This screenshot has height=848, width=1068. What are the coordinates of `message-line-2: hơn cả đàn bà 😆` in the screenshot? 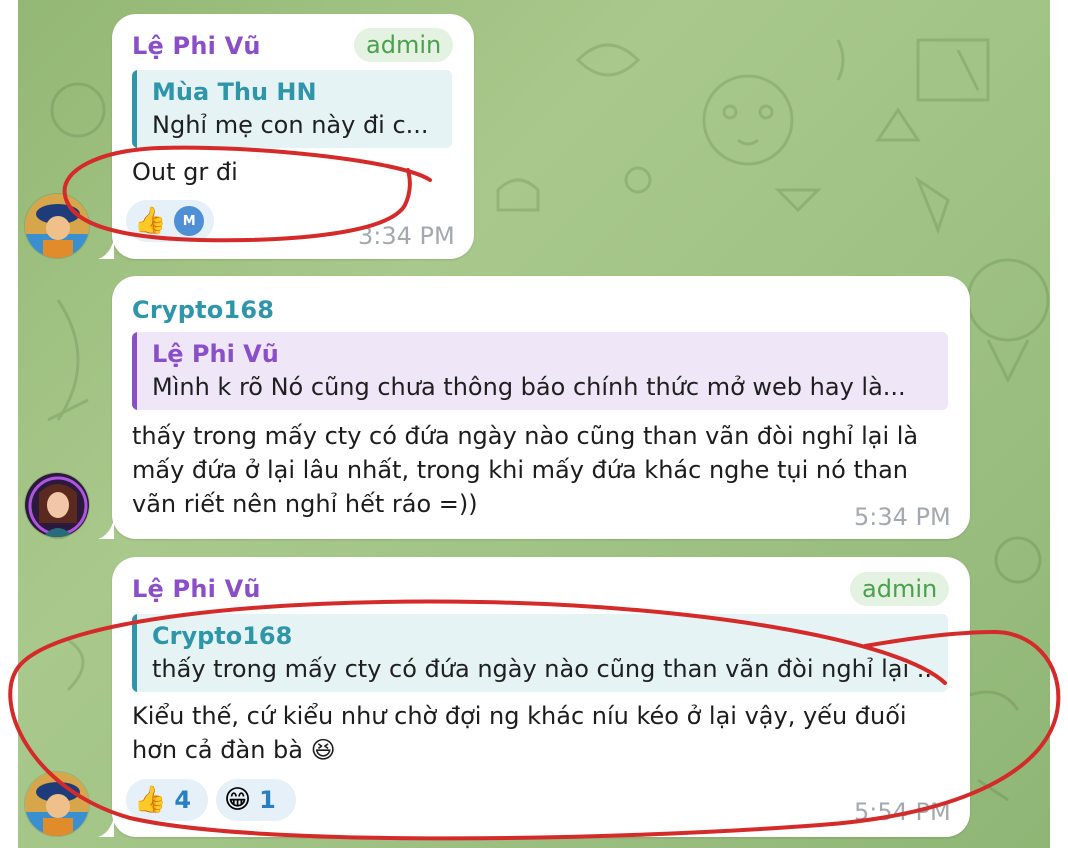 It's located at (234, 750).